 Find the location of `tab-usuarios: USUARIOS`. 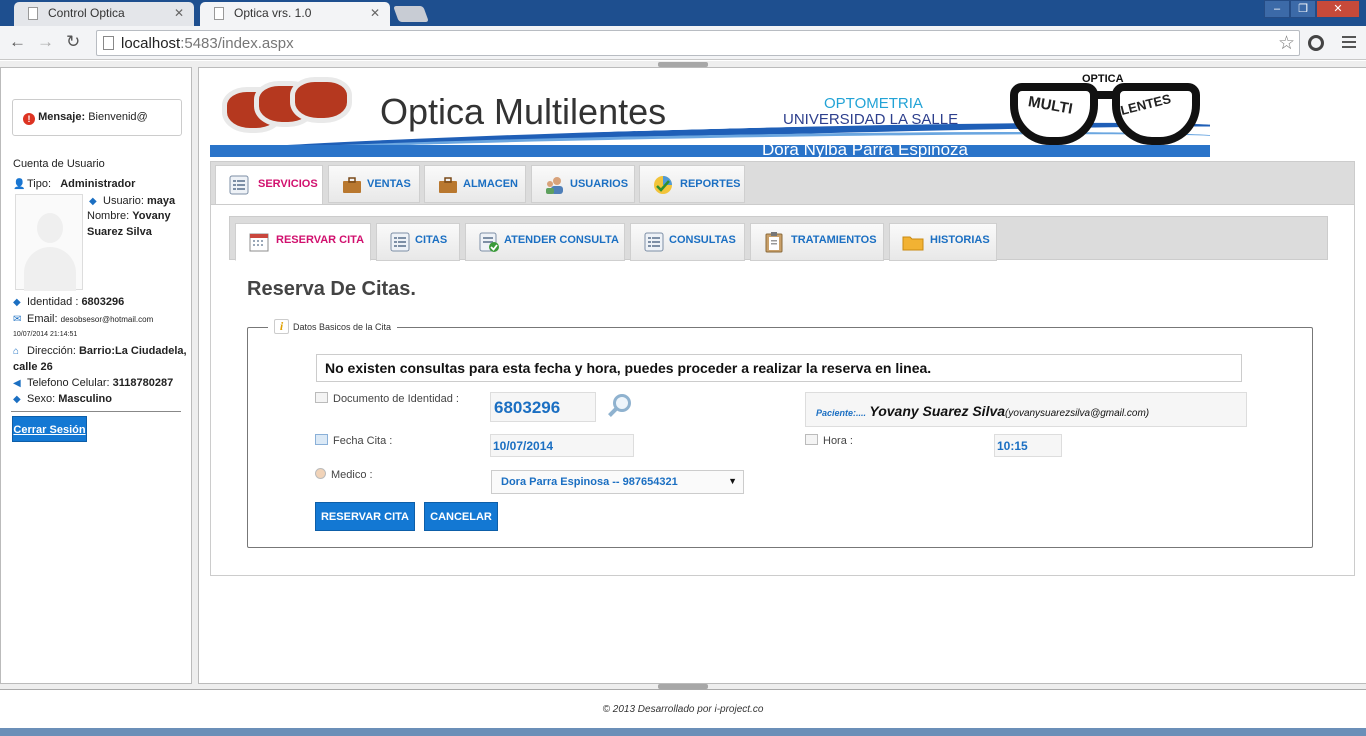

tab-usuarios: USUARIOS is located at coordinates (583, 184).